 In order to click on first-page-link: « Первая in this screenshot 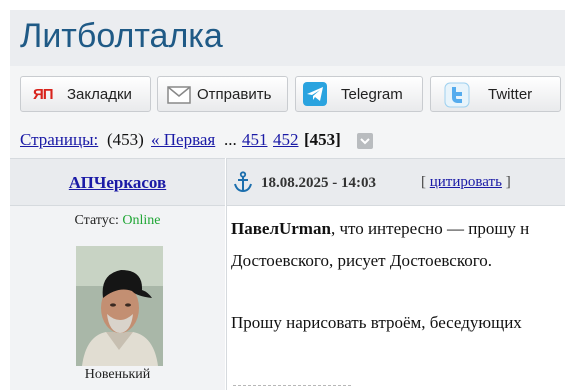, I will do `click(183, 140)`.